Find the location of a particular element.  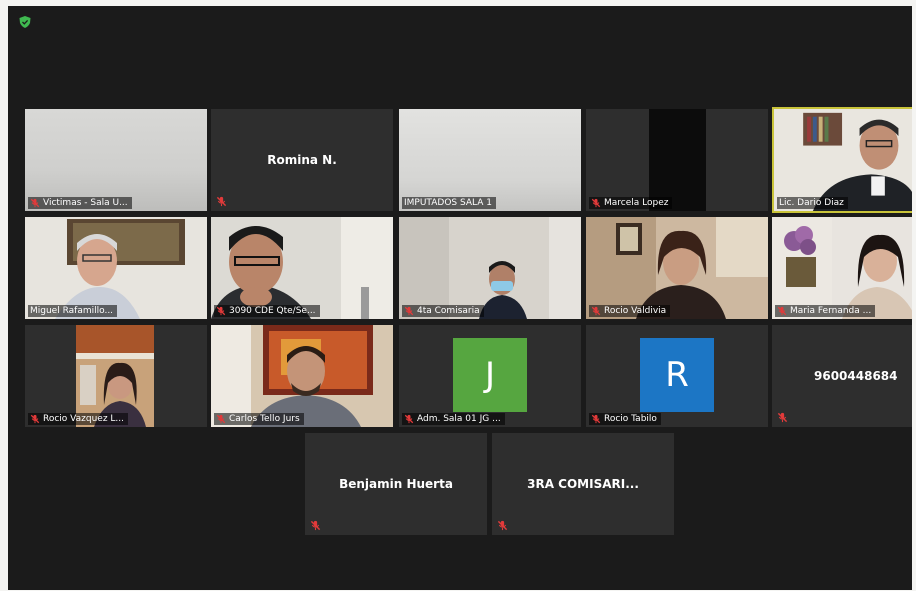

participant-label: Lic. Dario Diaz is located at coordinates (812, 203).